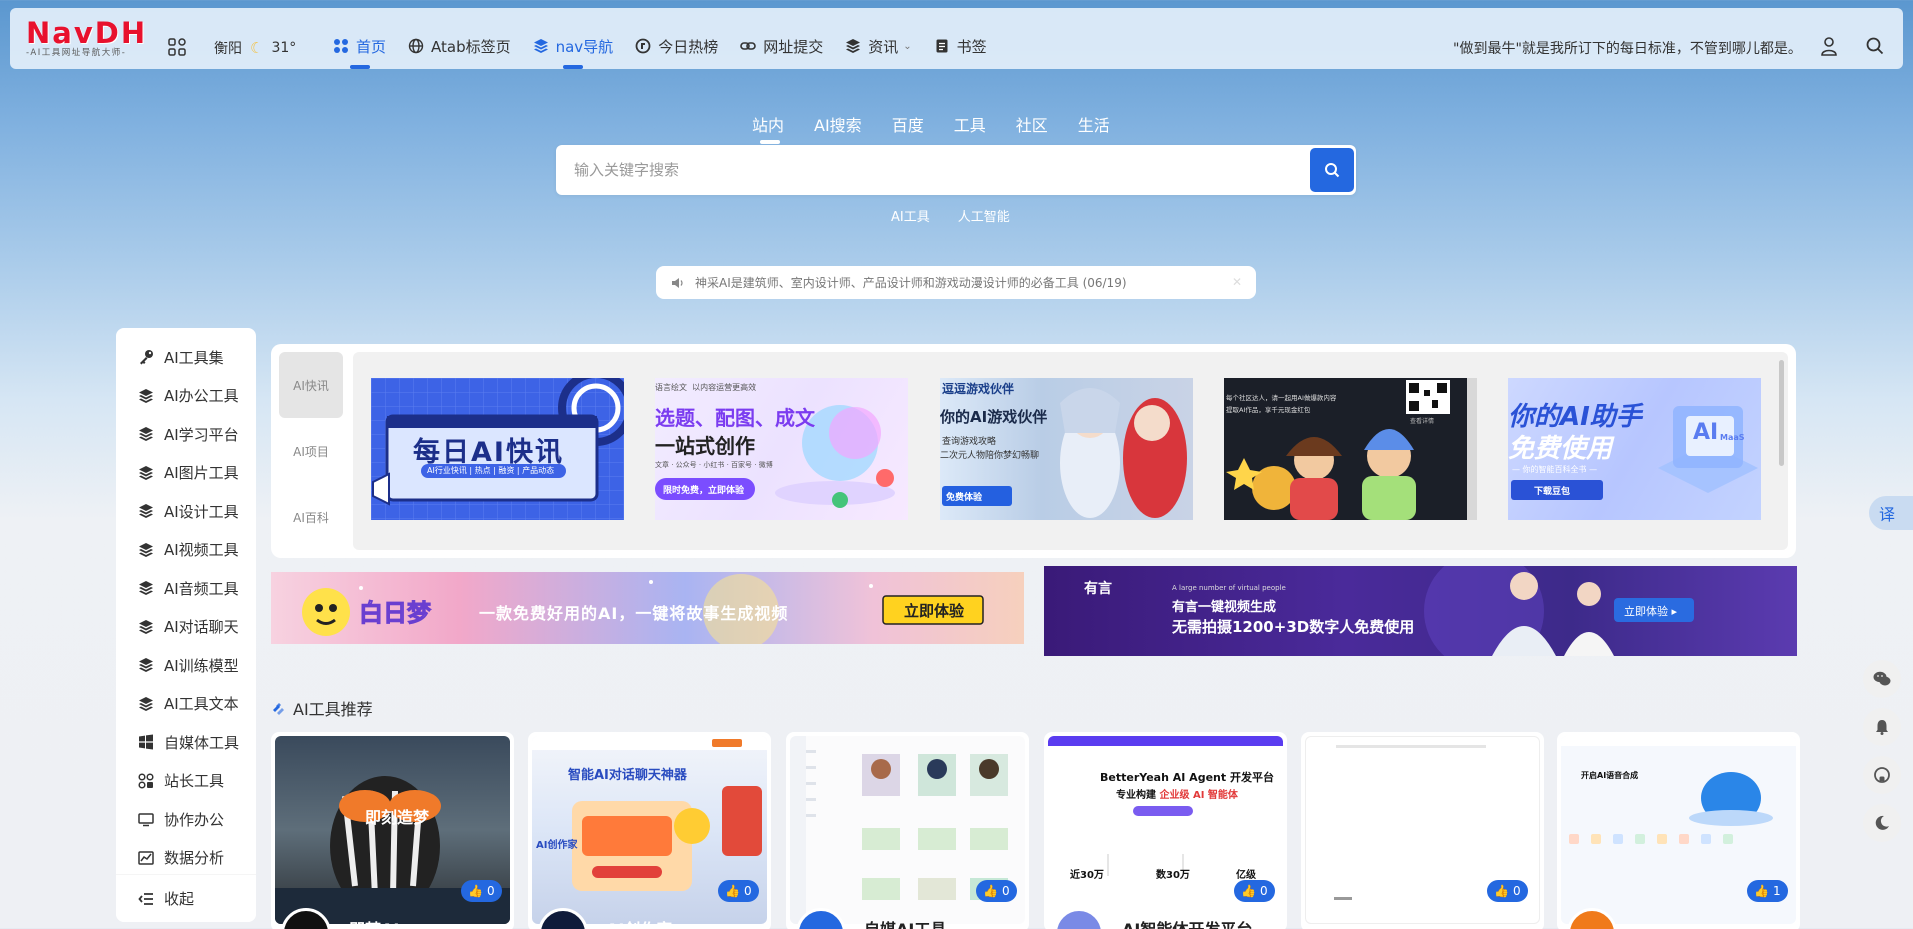 The image size is (1913, 929). Describe the element at coordinates (671, 387) in the screenshot. I see `slide-tag-1: 语言绘文` at that location.